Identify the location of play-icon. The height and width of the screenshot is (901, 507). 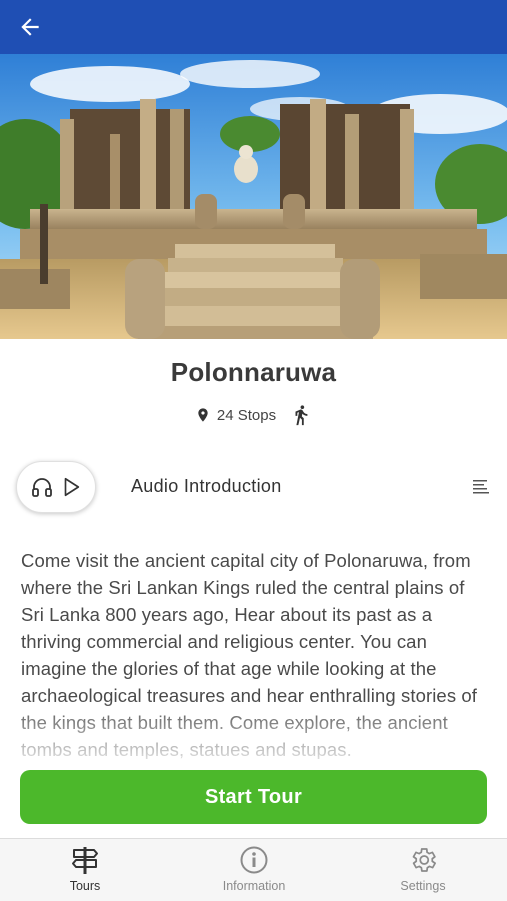
(72, 487).